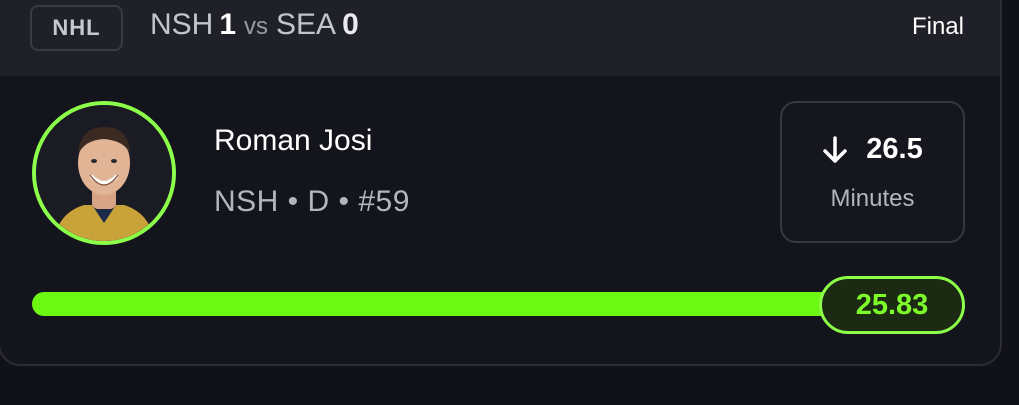 This screenshot has height=405, width=1019. I want to click on matchup-score: NSH 1 vs SEA 0, so click(254, 27).